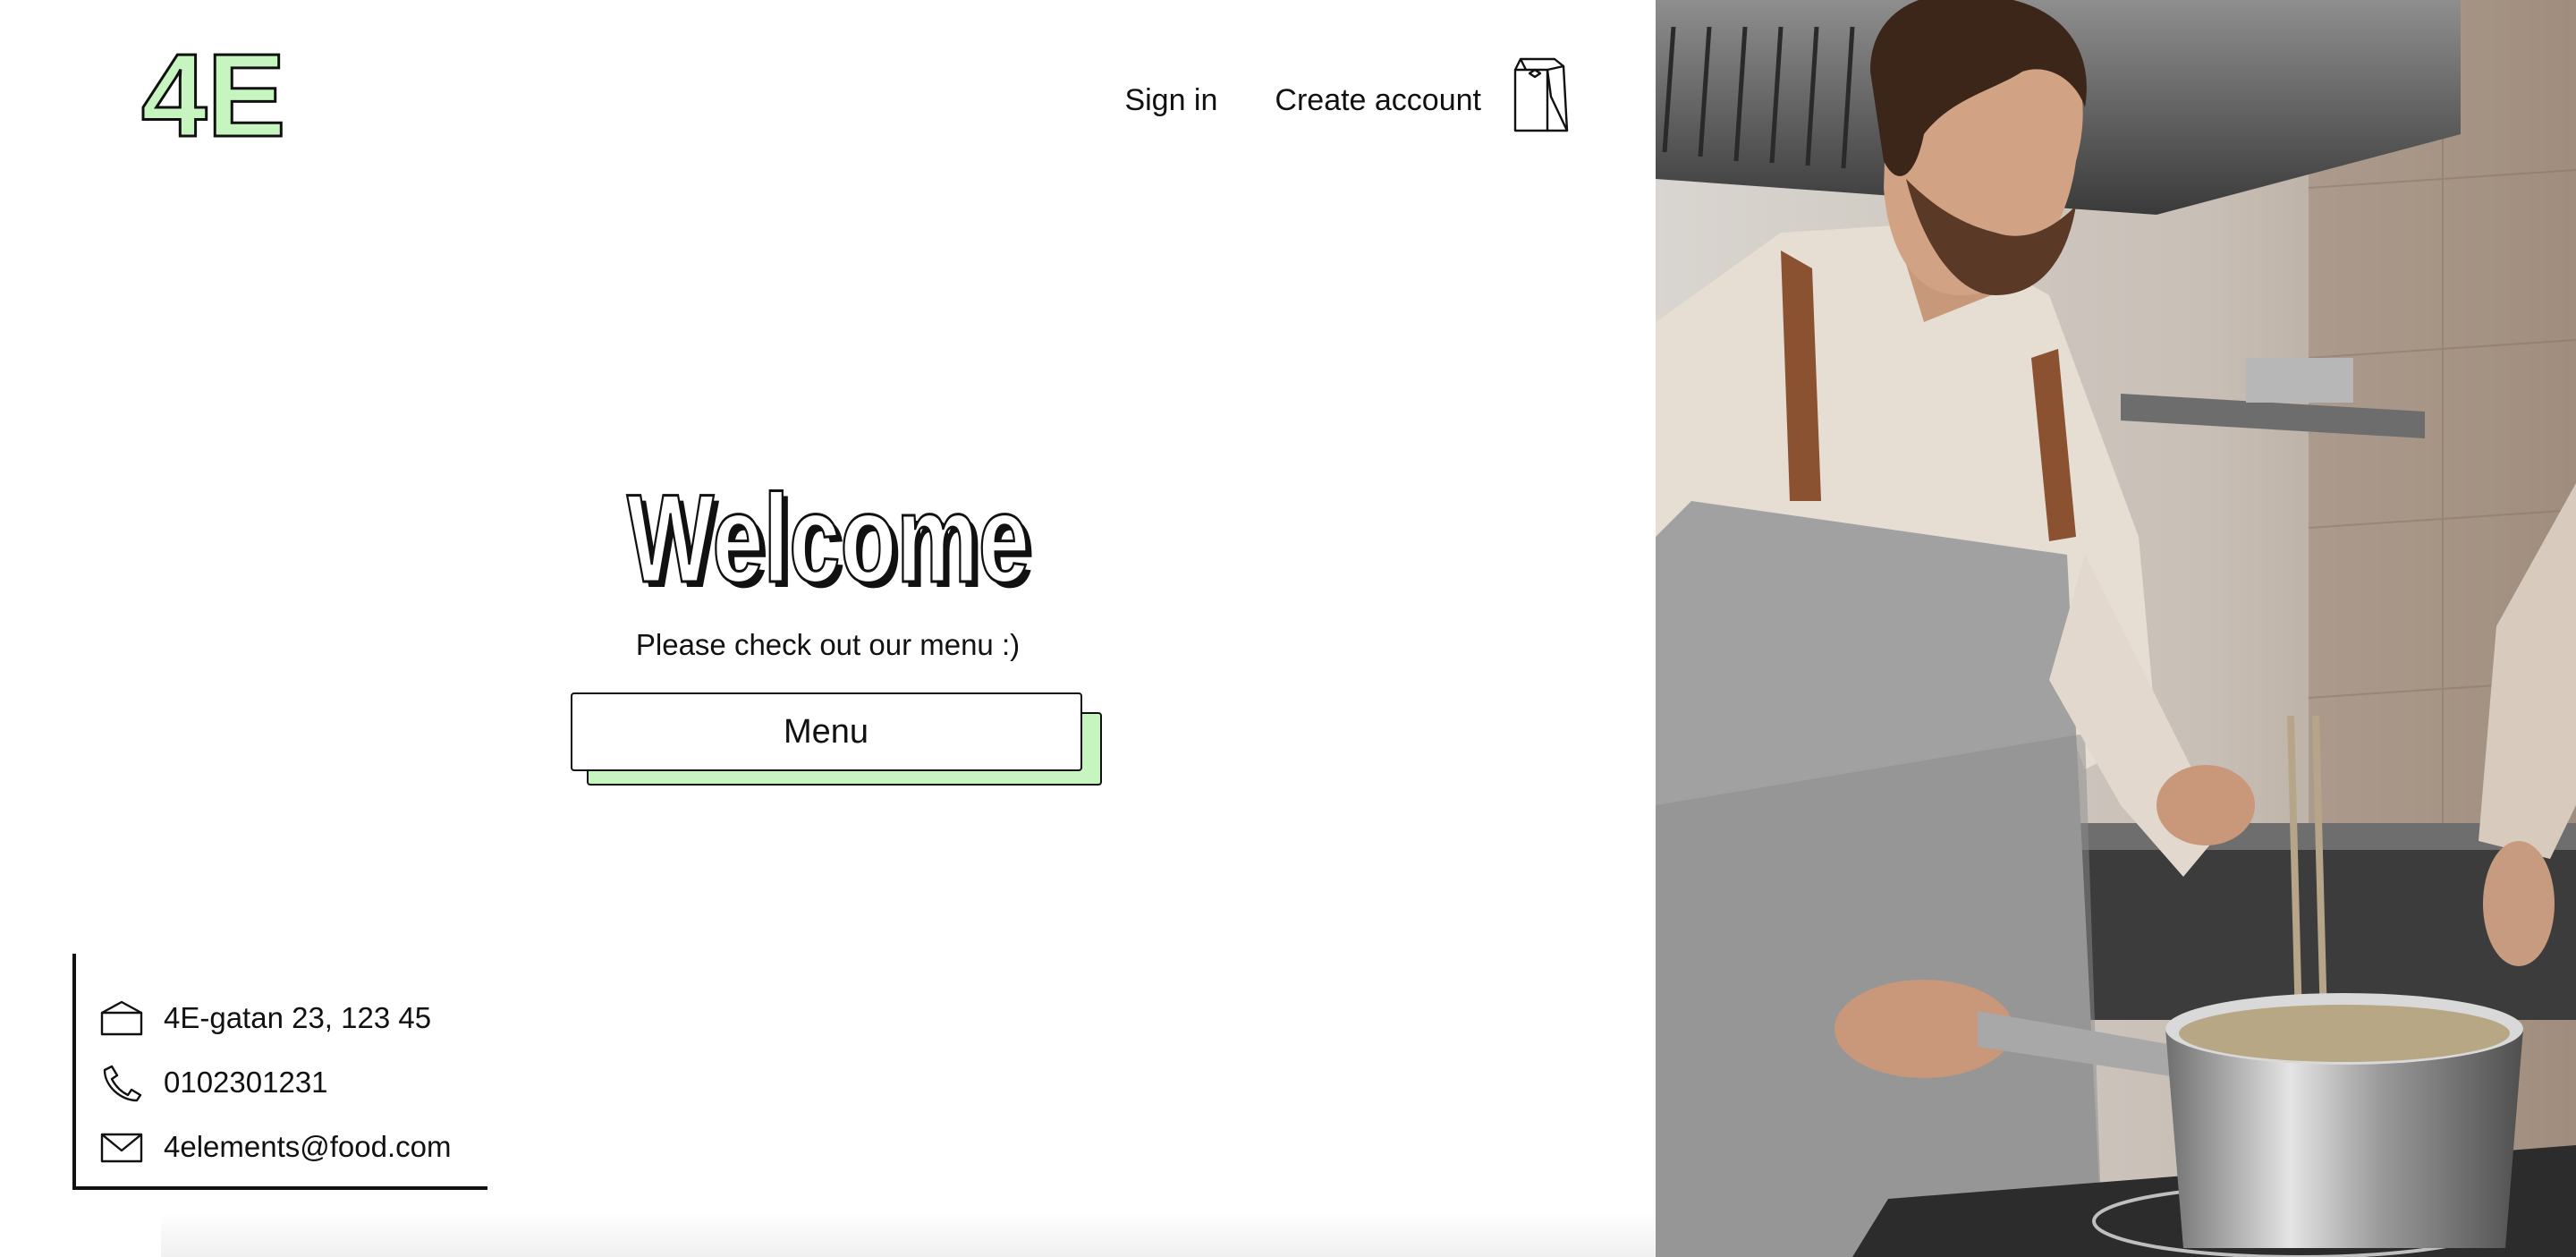 This screenshot has width=2576, height=1257. I want to click on welcome-heading-text: Welcome, so click(828, 538).